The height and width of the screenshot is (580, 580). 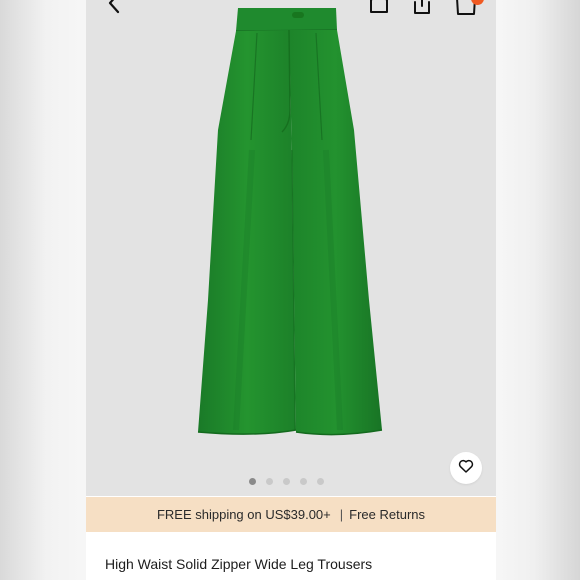 I want to click on heart-icon, so click(x=466, y=468).